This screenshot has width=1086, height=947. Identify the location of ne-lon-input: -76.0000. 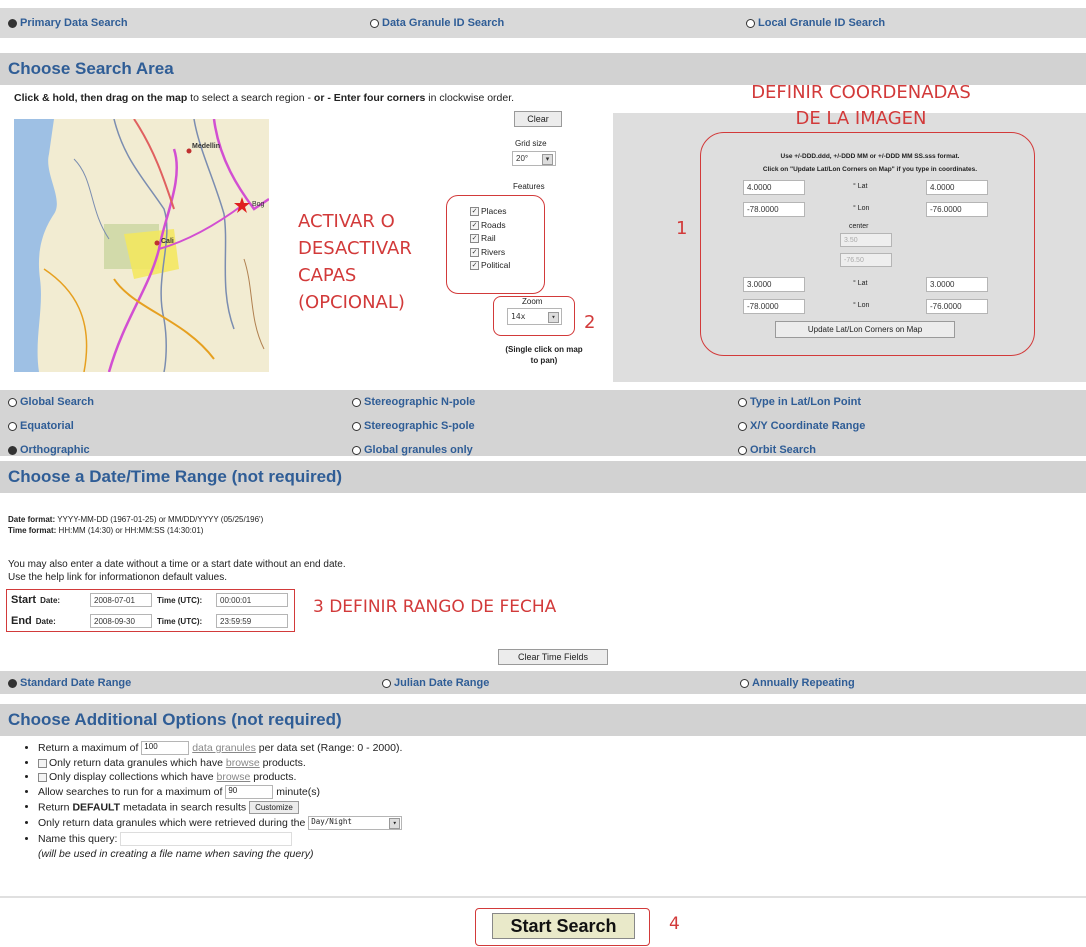
(957, 209).